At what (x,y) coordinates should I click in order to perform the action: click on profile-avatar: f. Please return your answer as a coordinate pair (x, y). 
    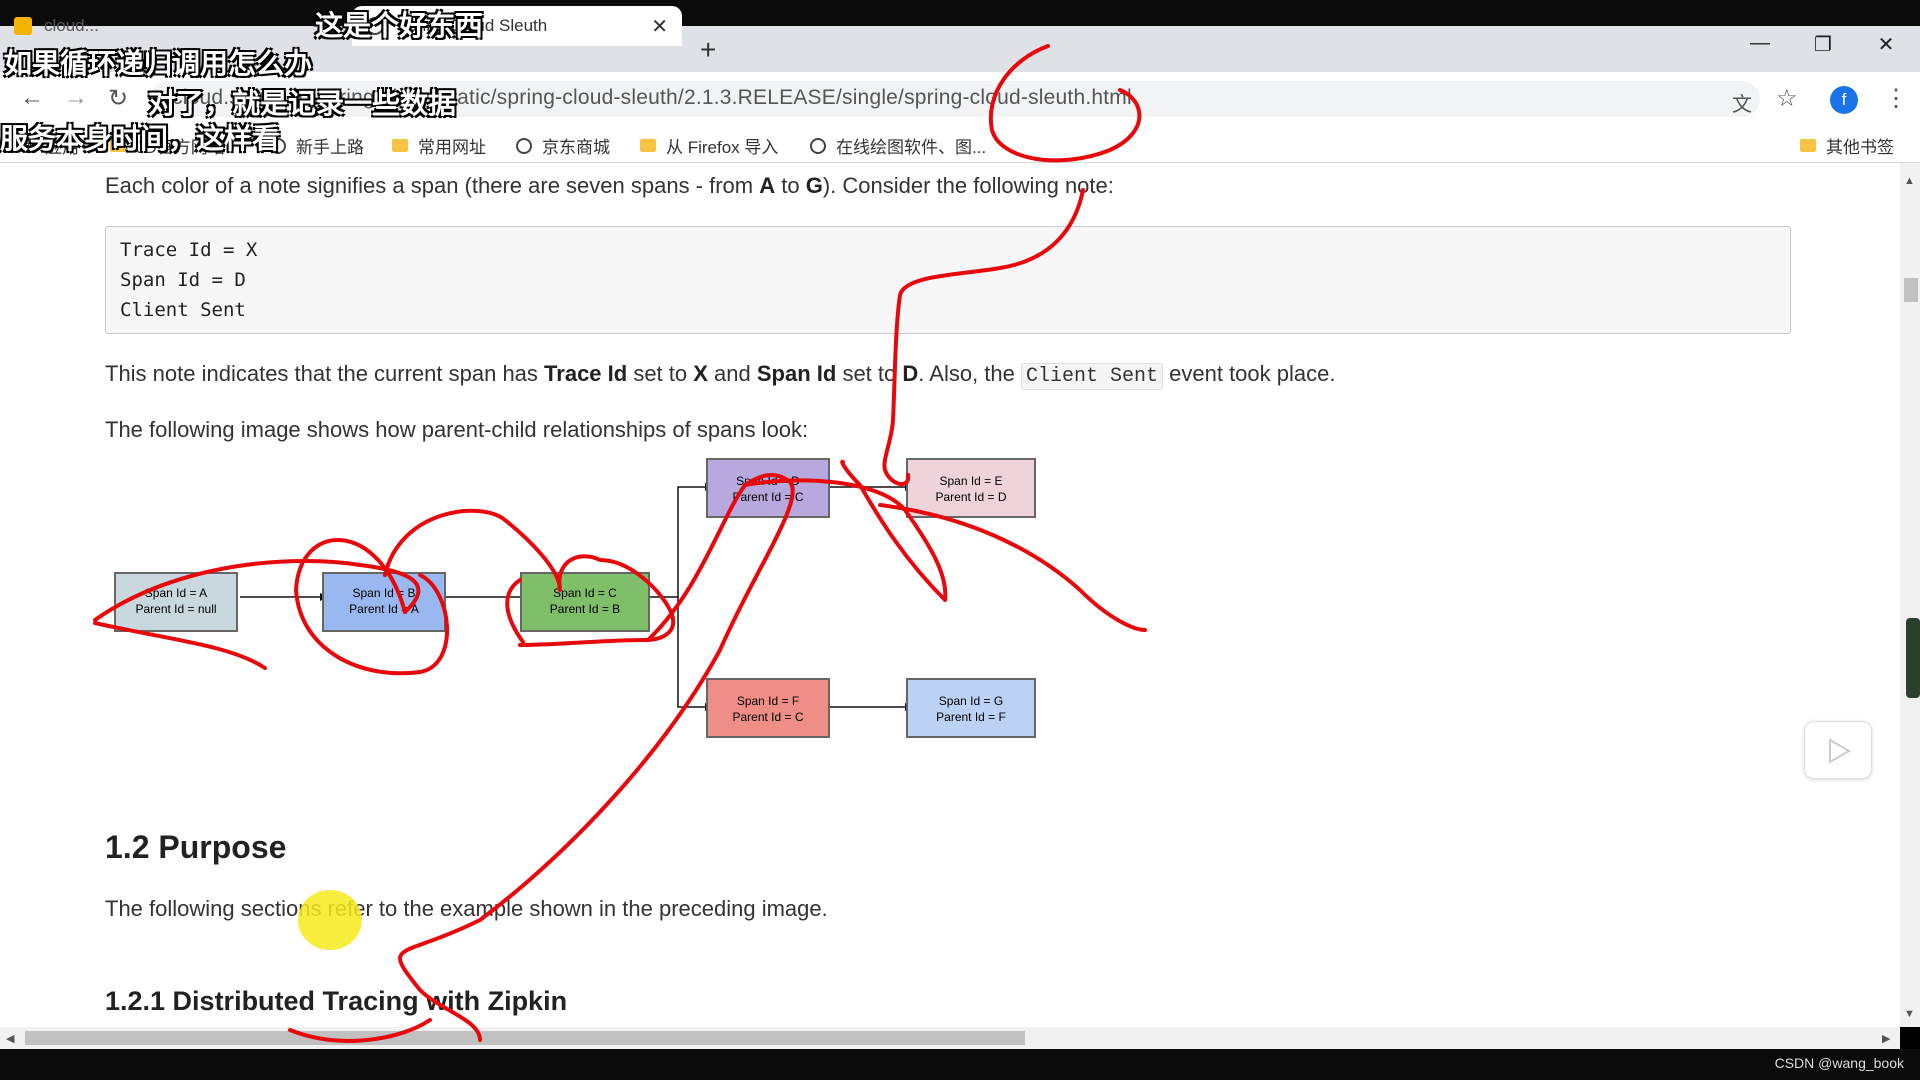
    Looking at the image, I should click on (1844, 100).